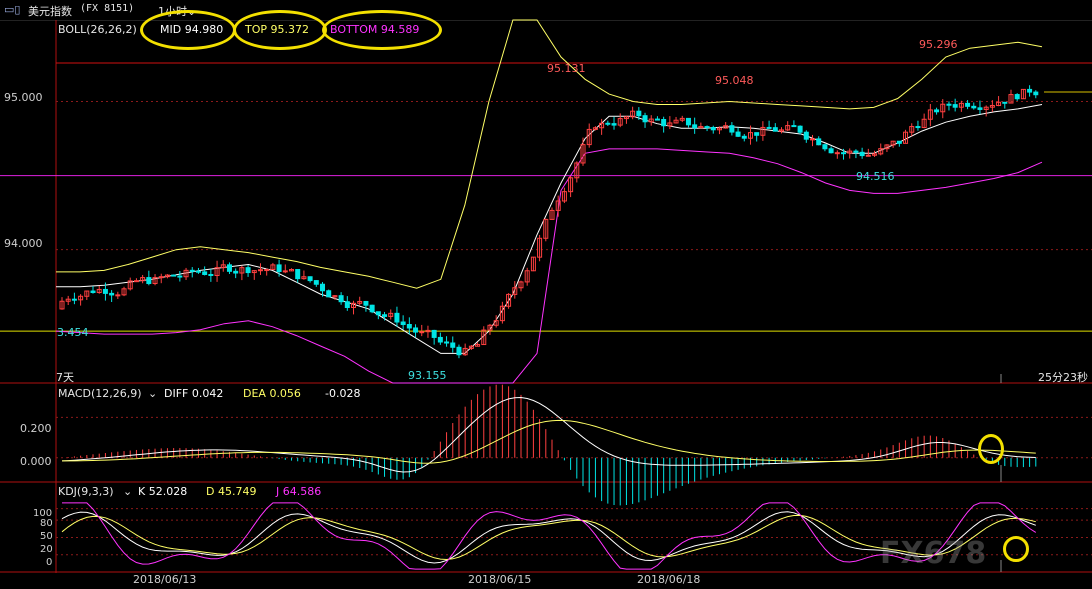 The image size is (1092, 589). Describe the element at coordinates (343, 393) in the screenshot. I see `macd-histogram-value: -0.028` at that location.